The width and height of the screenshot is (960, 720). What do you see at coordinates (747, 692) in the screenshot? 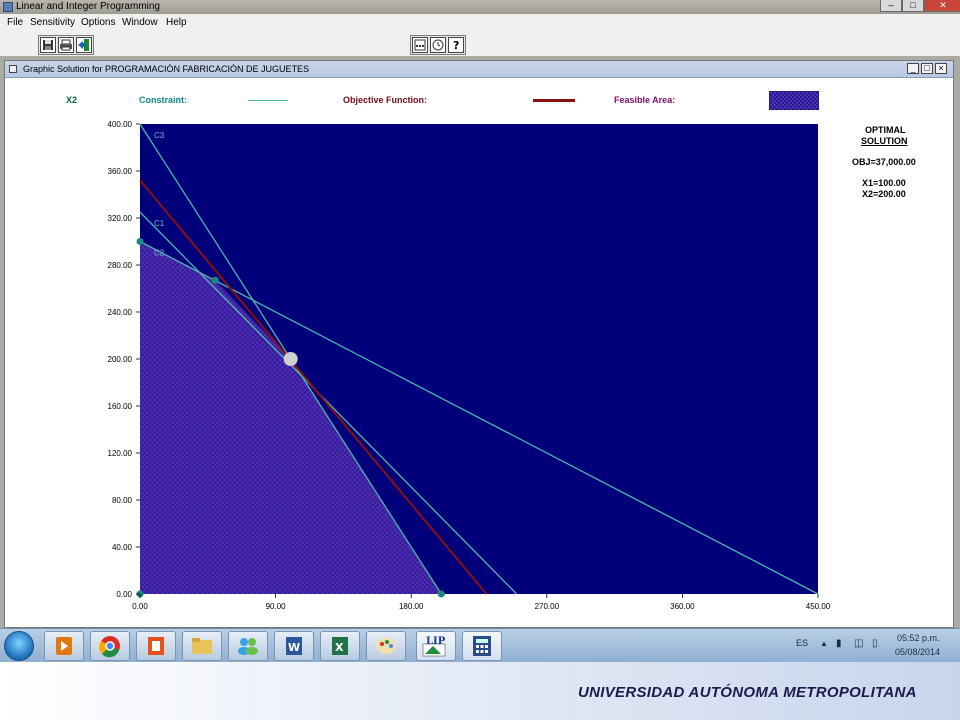
I see `university-name: UNIVERSIDAD AUTÓNOMA METROPOLITANA` at bounding box center [747, 692].